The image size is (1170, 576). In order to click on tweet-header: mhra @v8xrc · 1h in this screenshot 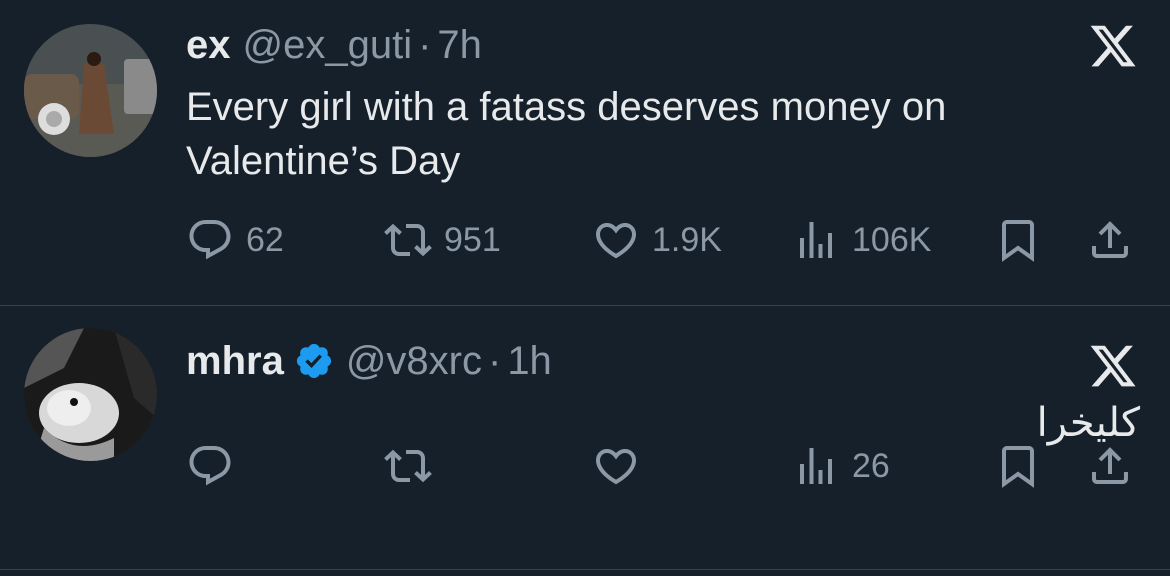, I will do `click(369, 361)`.